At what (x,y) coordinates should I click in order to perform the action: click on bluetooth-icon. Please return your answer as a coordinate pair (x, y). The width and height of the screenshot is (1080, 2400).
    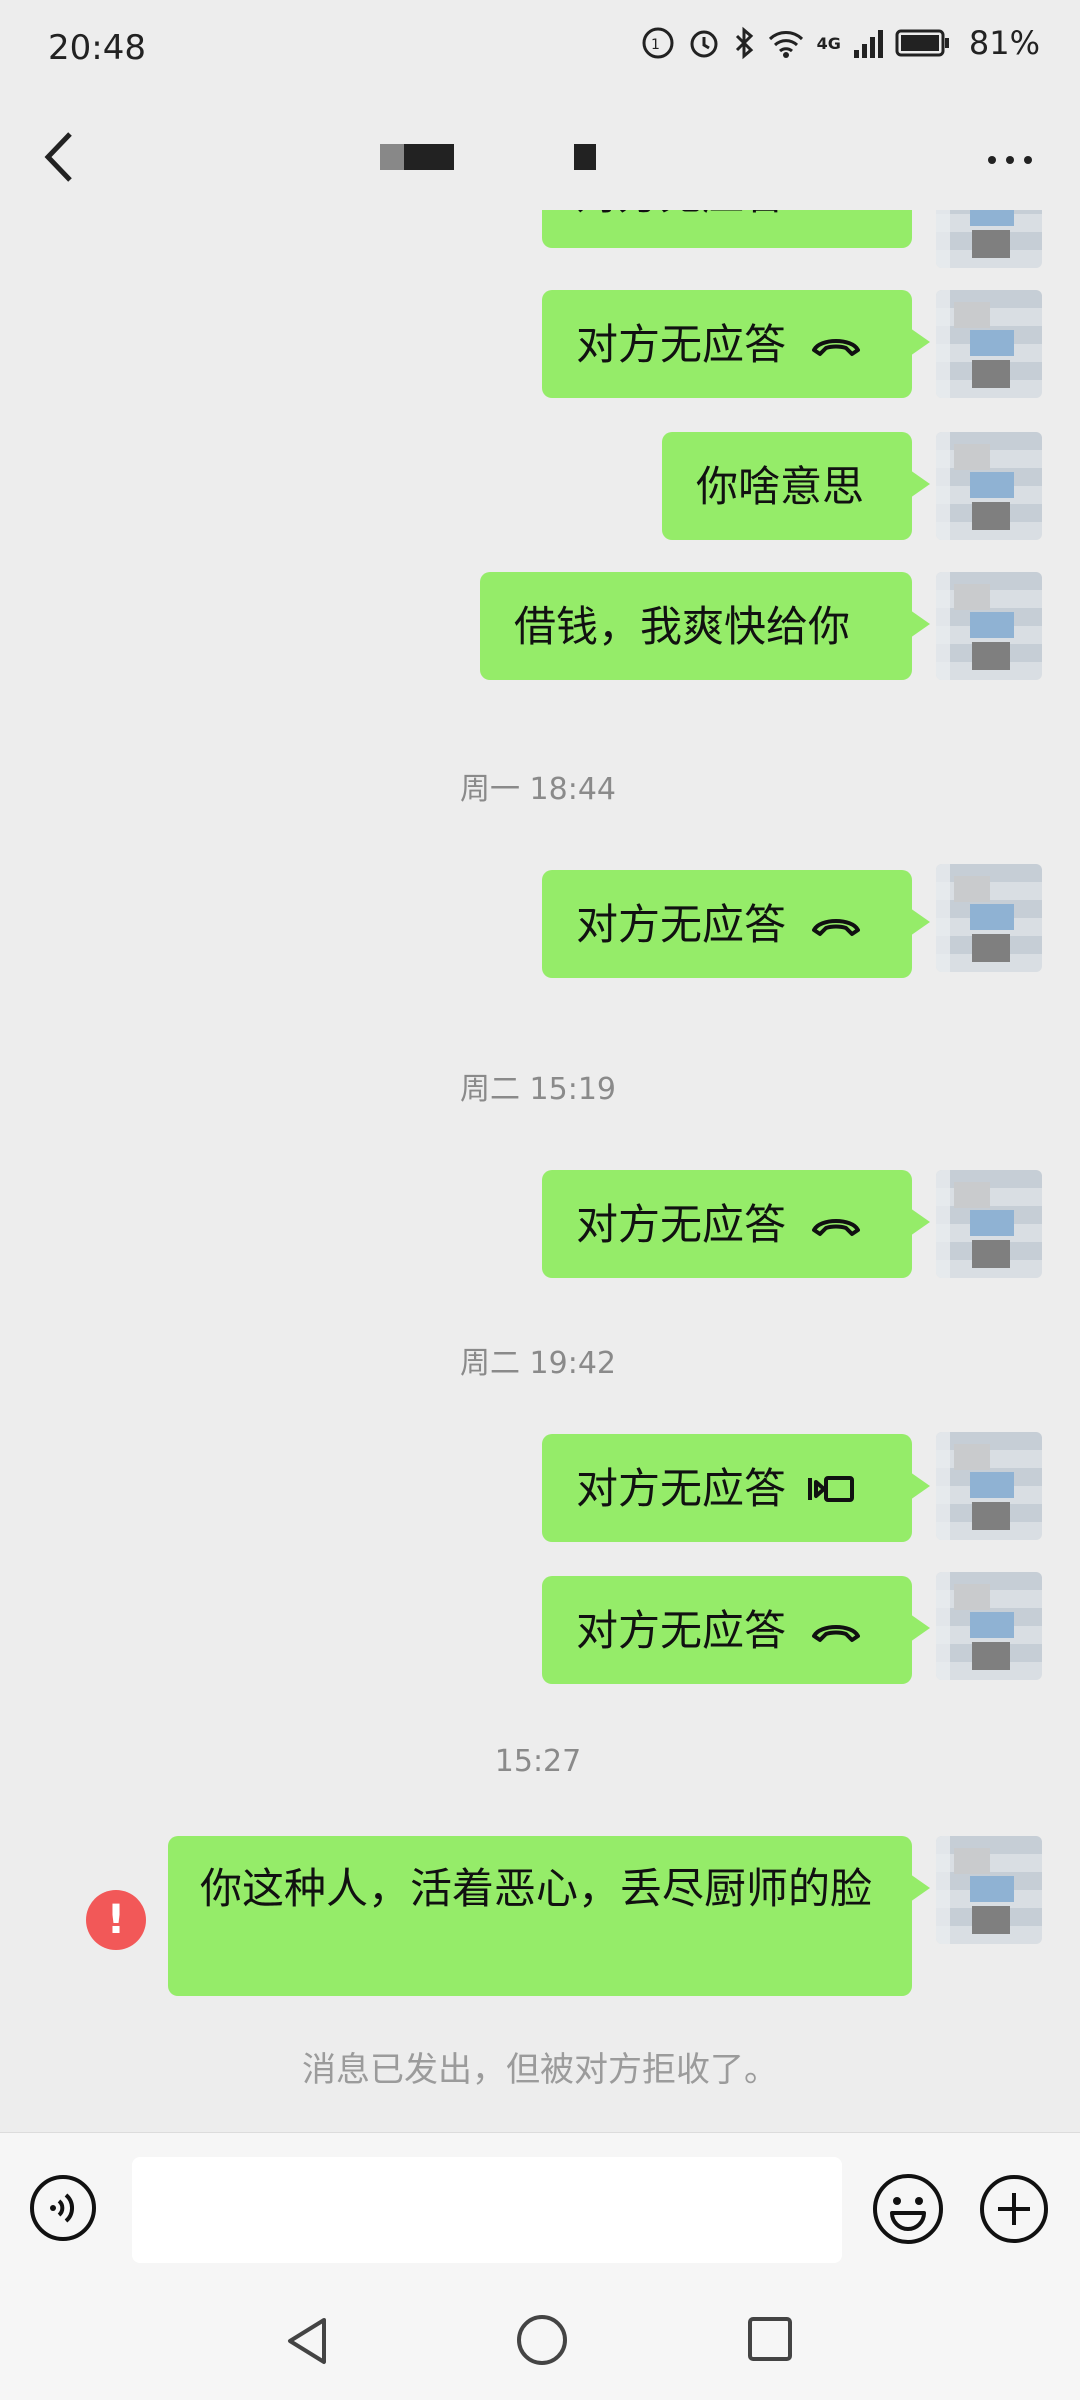
    Looking at the image, I should click on (744, 43).